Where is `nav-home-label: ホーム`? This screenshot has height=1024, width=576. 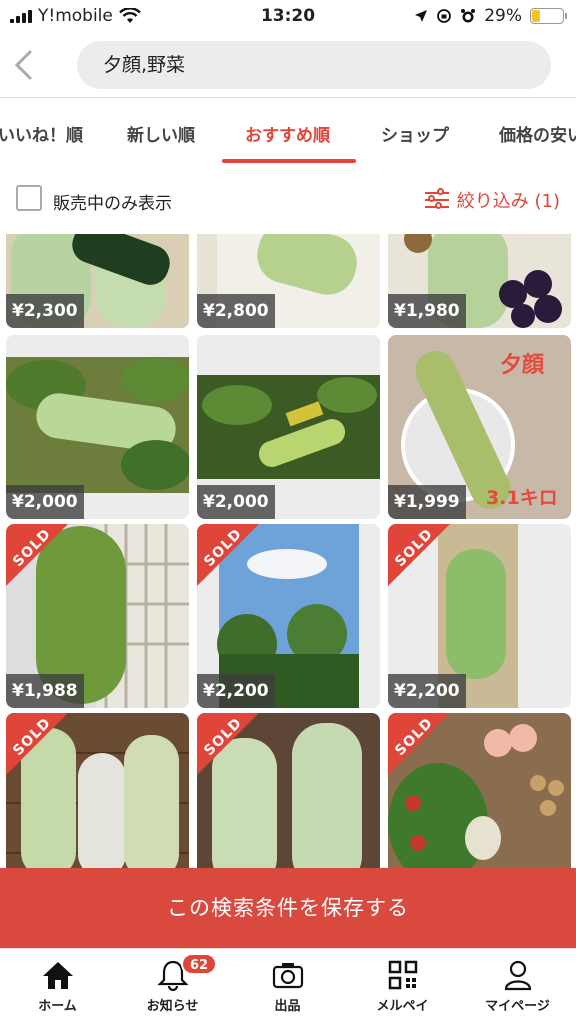
nav-home-label: ホーム is located at coordinates (57, 1006).